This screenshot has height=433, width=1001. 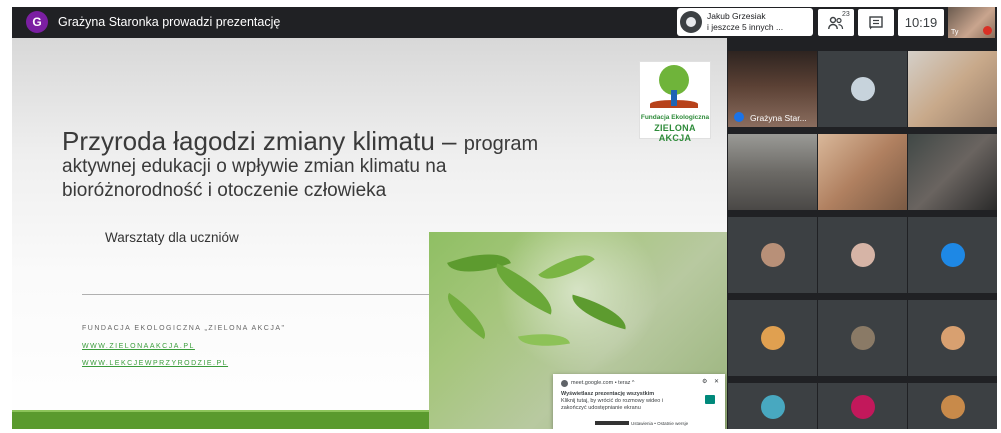 What do you see at coordinates (971, 22) in the screenshot?
I see `self-view-thumbnail: Ty` at bounding box center [971, 22].